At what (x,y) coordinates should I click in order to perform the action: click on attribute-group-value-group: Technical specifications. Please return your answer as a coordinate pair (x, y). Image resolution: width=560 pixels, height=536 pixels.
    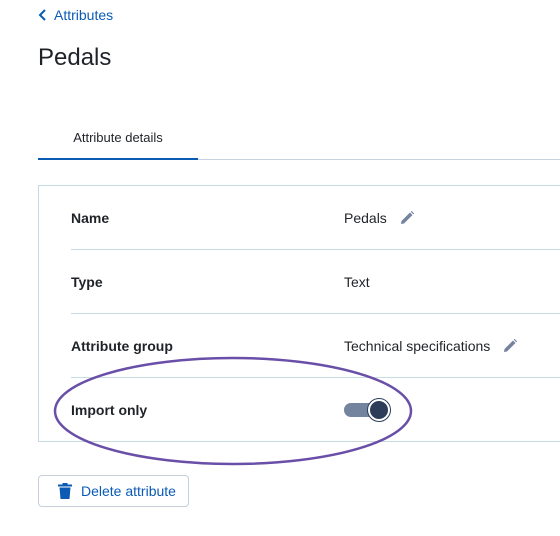
    Looking at the image, I should click on (431, 346).